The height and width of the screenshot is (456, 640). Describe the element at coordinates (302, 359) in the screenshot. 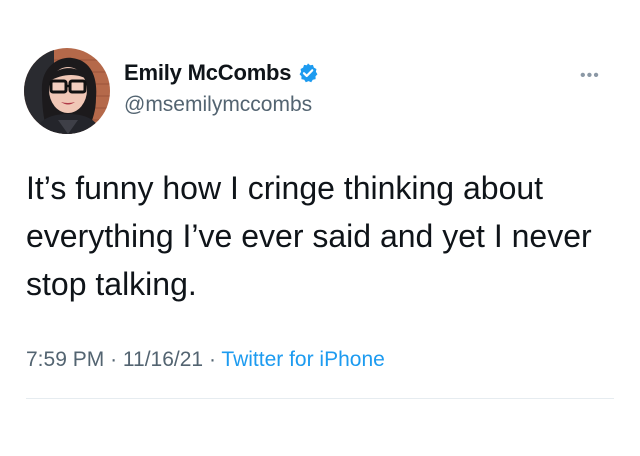

I see `tweet-source-link: Twitter for iPhone` at that location.